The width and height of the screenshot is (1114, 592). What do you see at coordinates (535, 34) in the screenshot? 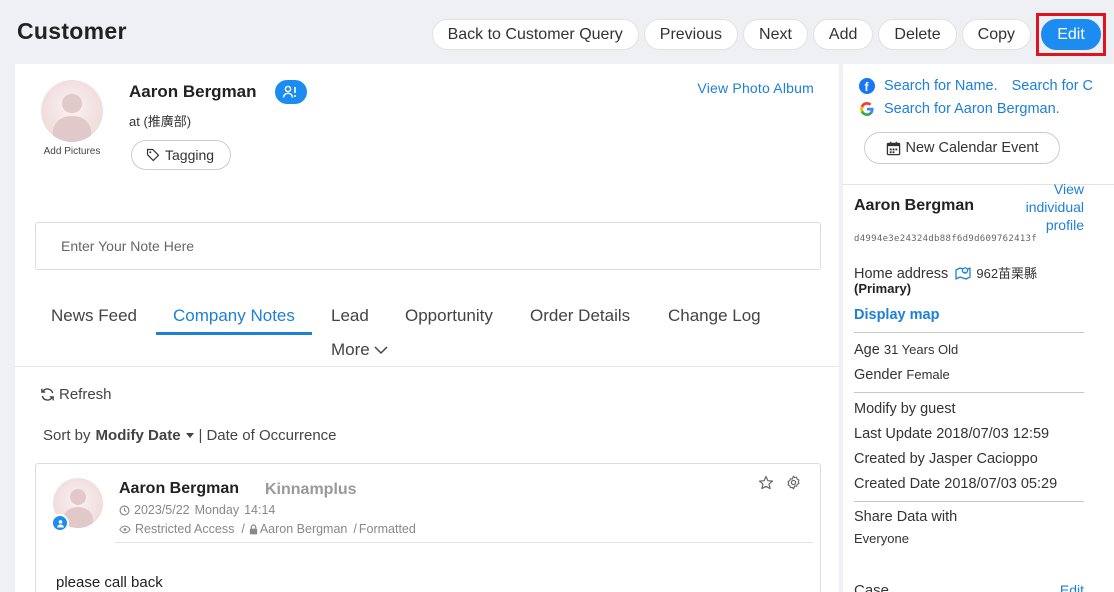
I see `back-to-query-button: Back to Customer Query` at bounding box center [535, 34].